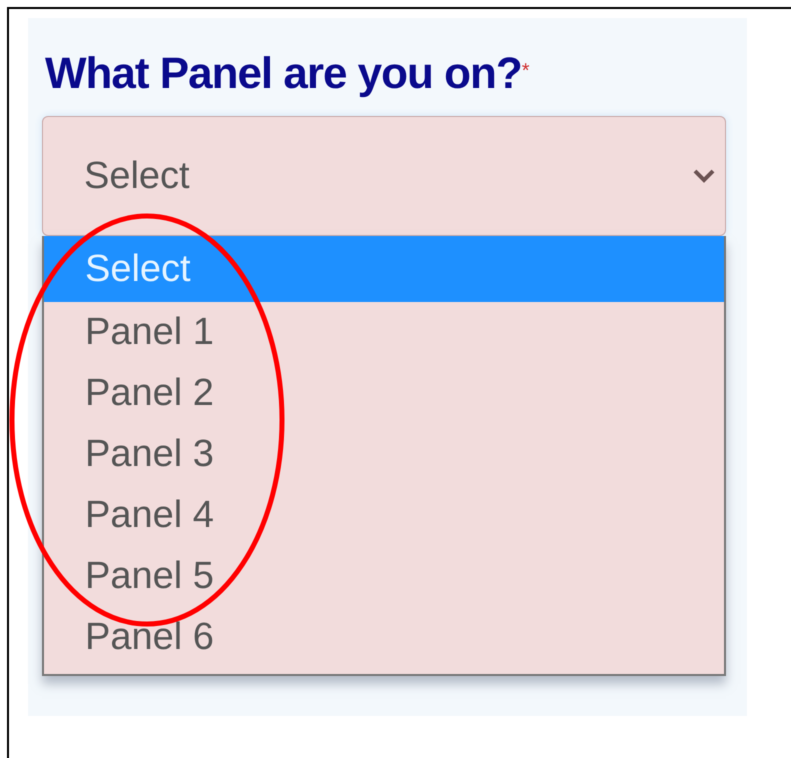 Image resolution: width=791 pixels, height=758 pixels. I want to click on option-item: Panel 1, so click(384, 332).